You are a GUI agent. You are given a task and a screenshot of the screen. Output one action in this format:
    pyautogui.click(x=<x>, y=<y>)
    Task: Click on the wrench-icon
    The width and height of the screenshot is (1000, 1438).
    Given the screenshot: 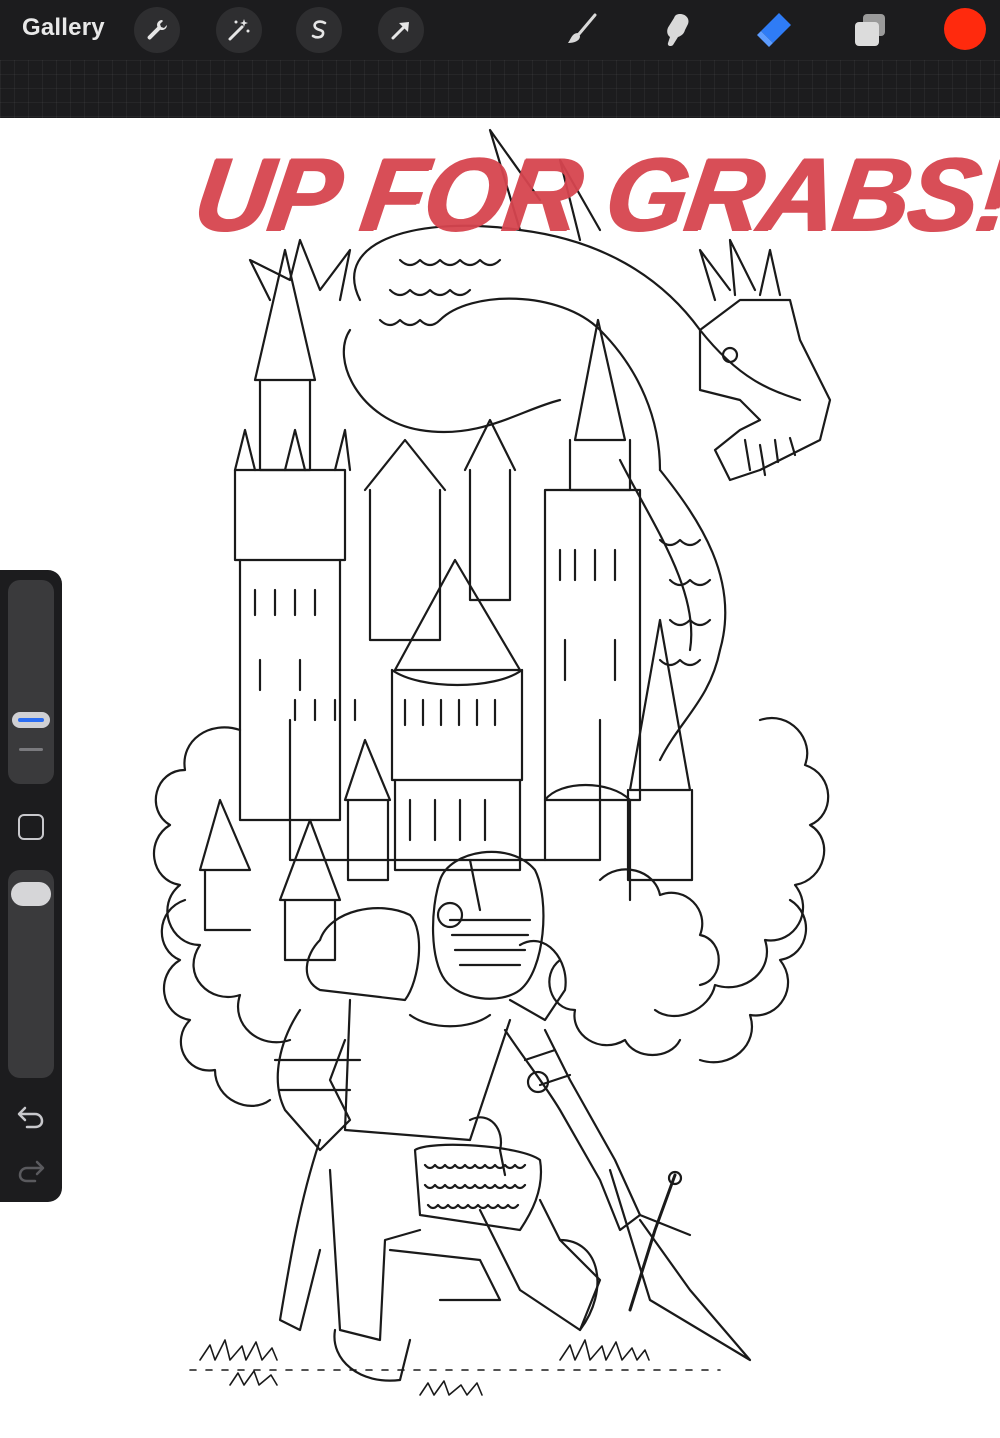 What is the action you would take?
    pyautogui.click(x=157, y=30)
    